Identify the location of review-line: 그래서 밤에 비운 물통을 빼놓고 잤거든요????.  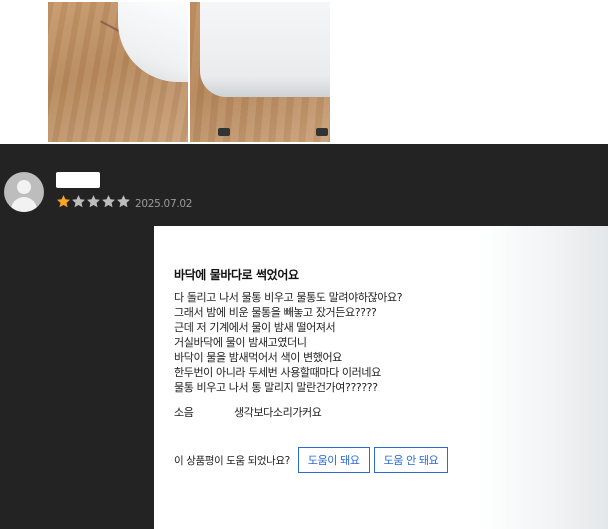
(275, 312).